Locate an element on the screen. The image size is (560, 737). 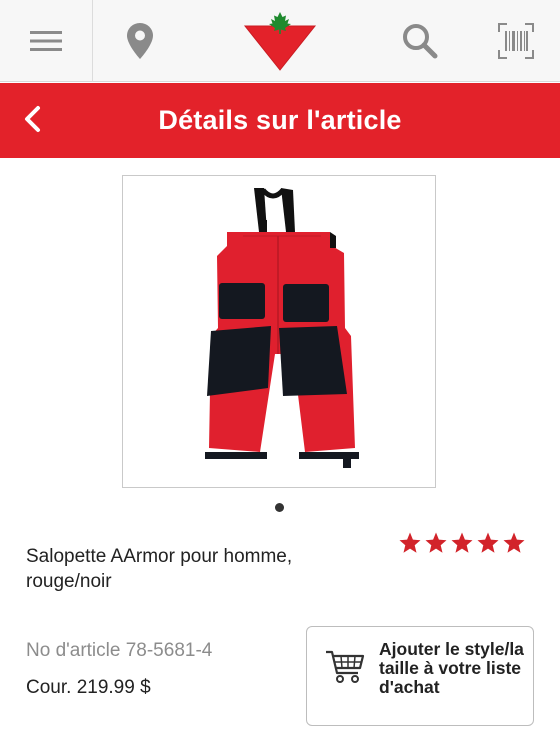
top-toolbar is located at coordinates (280, 41).